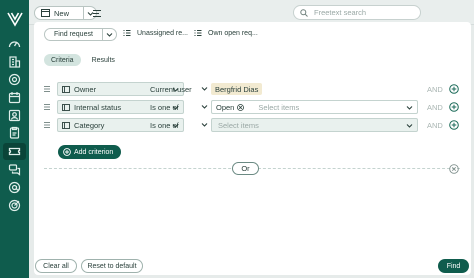 Image resolution: width=474 pixels, height=278 pixels. Describe the element at coordinates (454, 169) in the screenshot. I see `remove-group-icon` at that location.